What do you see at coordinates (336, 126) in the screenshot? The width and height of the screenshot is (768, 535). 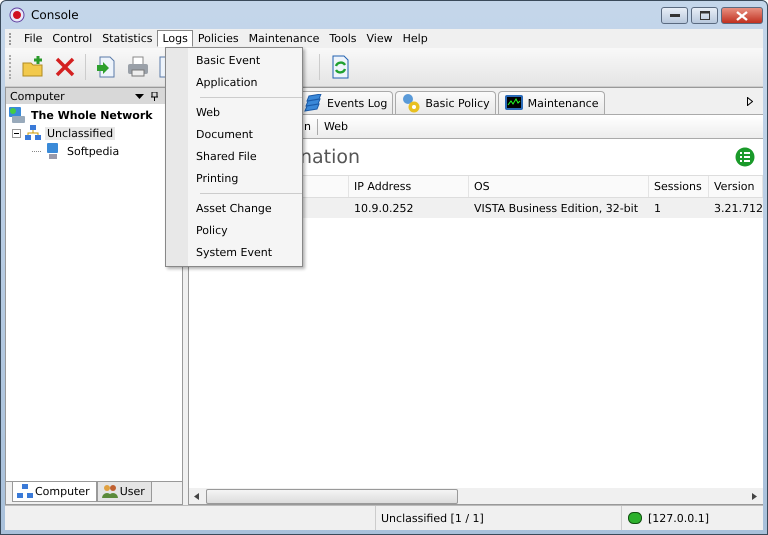 I see `sub-tab: Web` at bounding box center [336, 126].